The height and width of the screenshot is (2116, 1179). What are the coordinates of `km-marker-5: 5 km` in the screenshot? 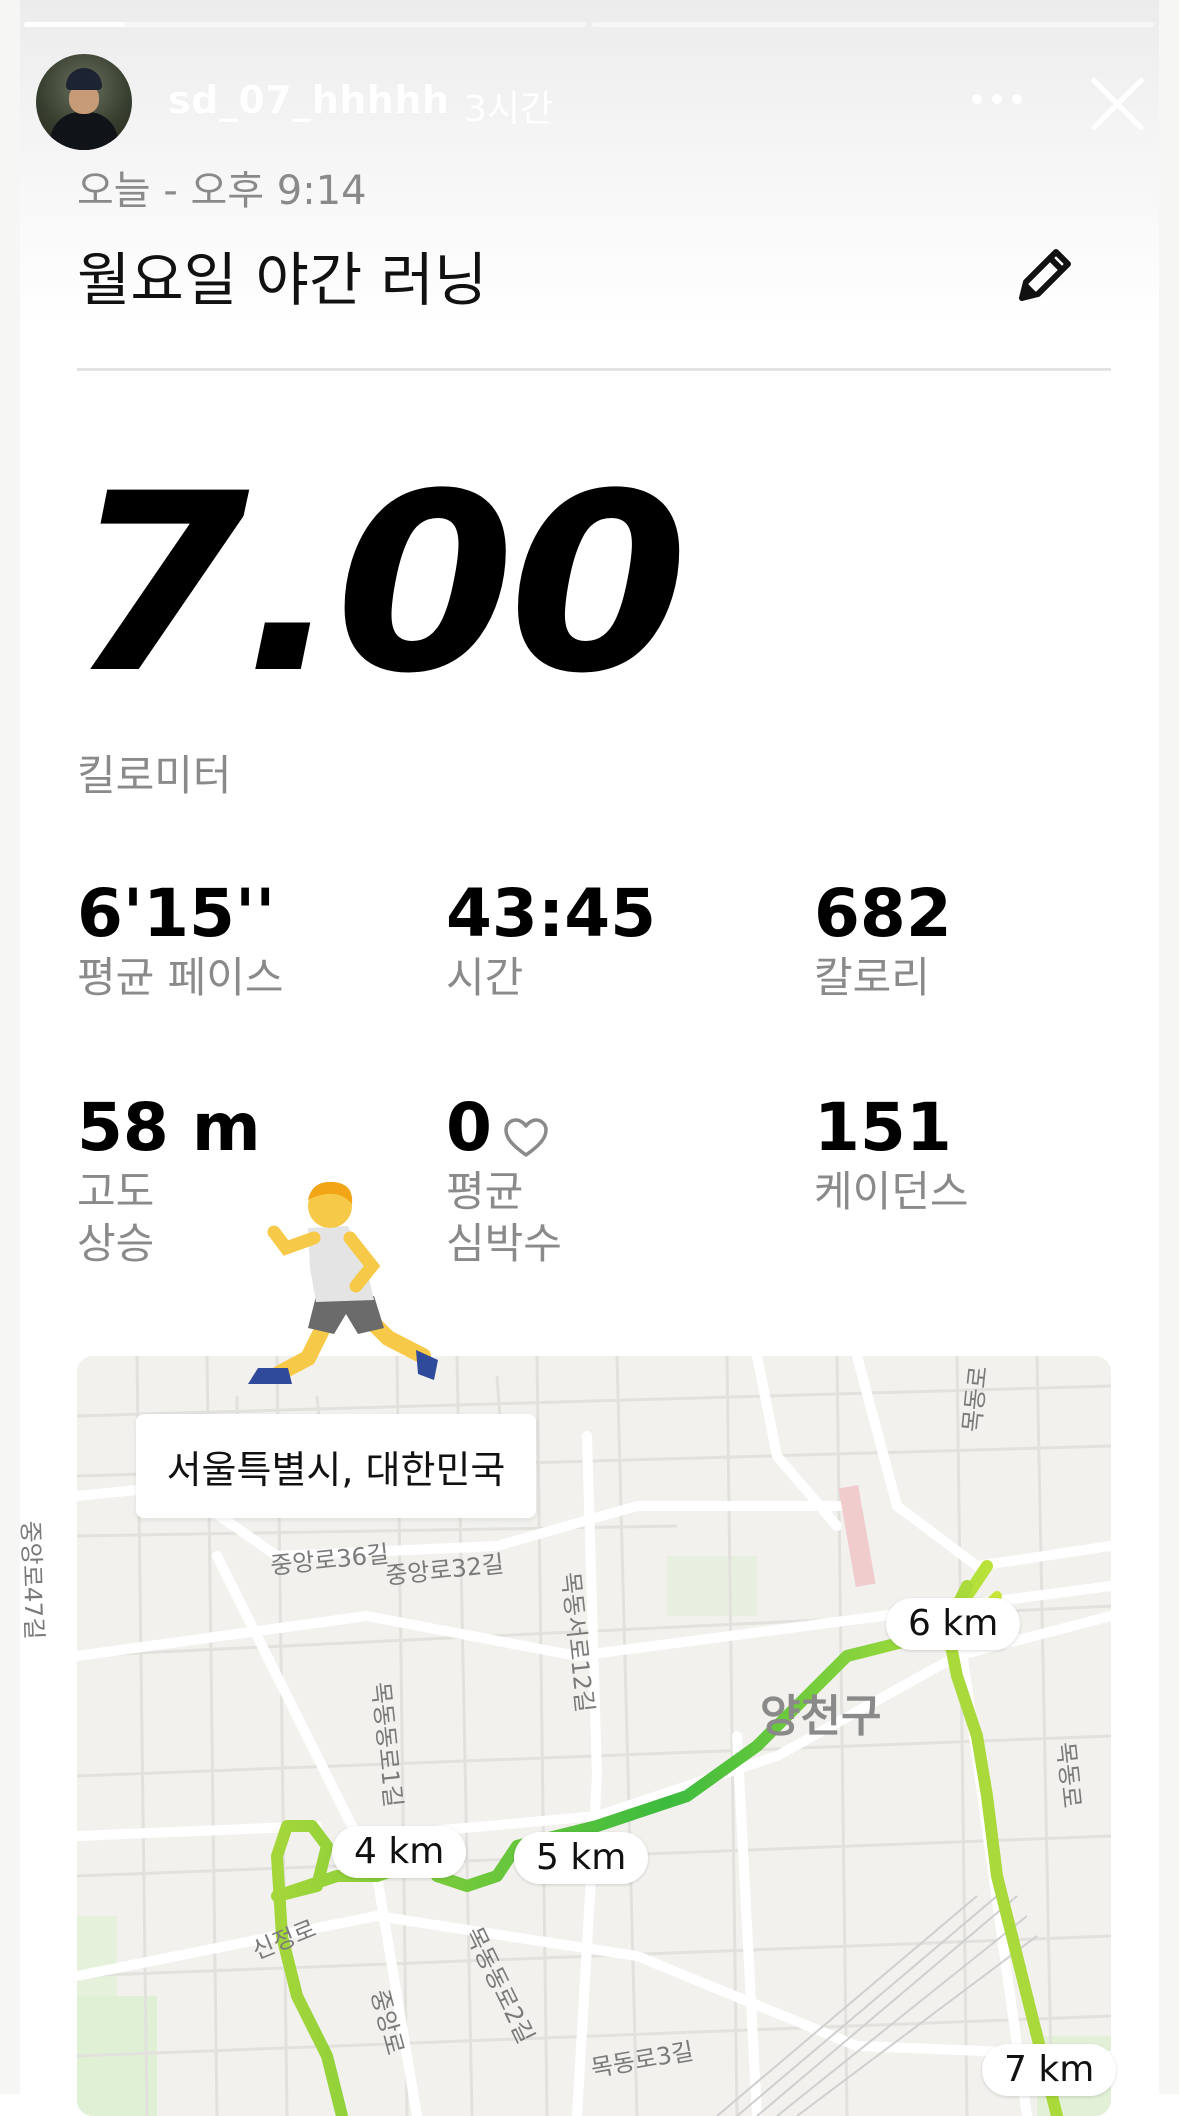 It's located at (581, 1858).